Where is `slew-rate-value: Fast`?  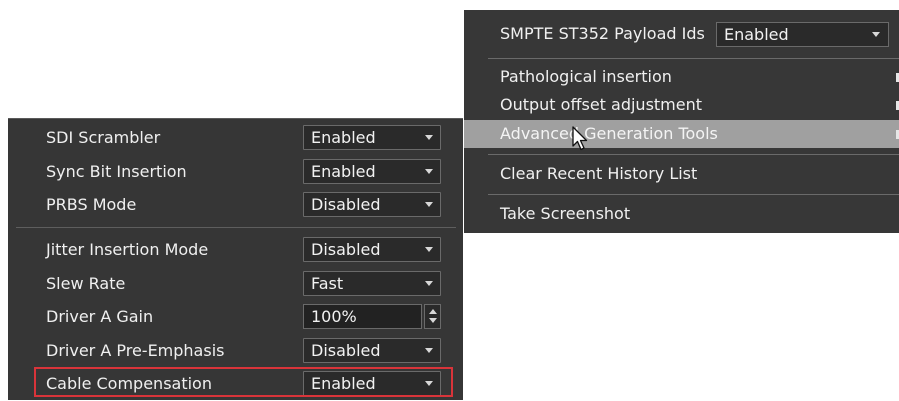 slew-rate-value: Fast is located at coordinates (327, 283).